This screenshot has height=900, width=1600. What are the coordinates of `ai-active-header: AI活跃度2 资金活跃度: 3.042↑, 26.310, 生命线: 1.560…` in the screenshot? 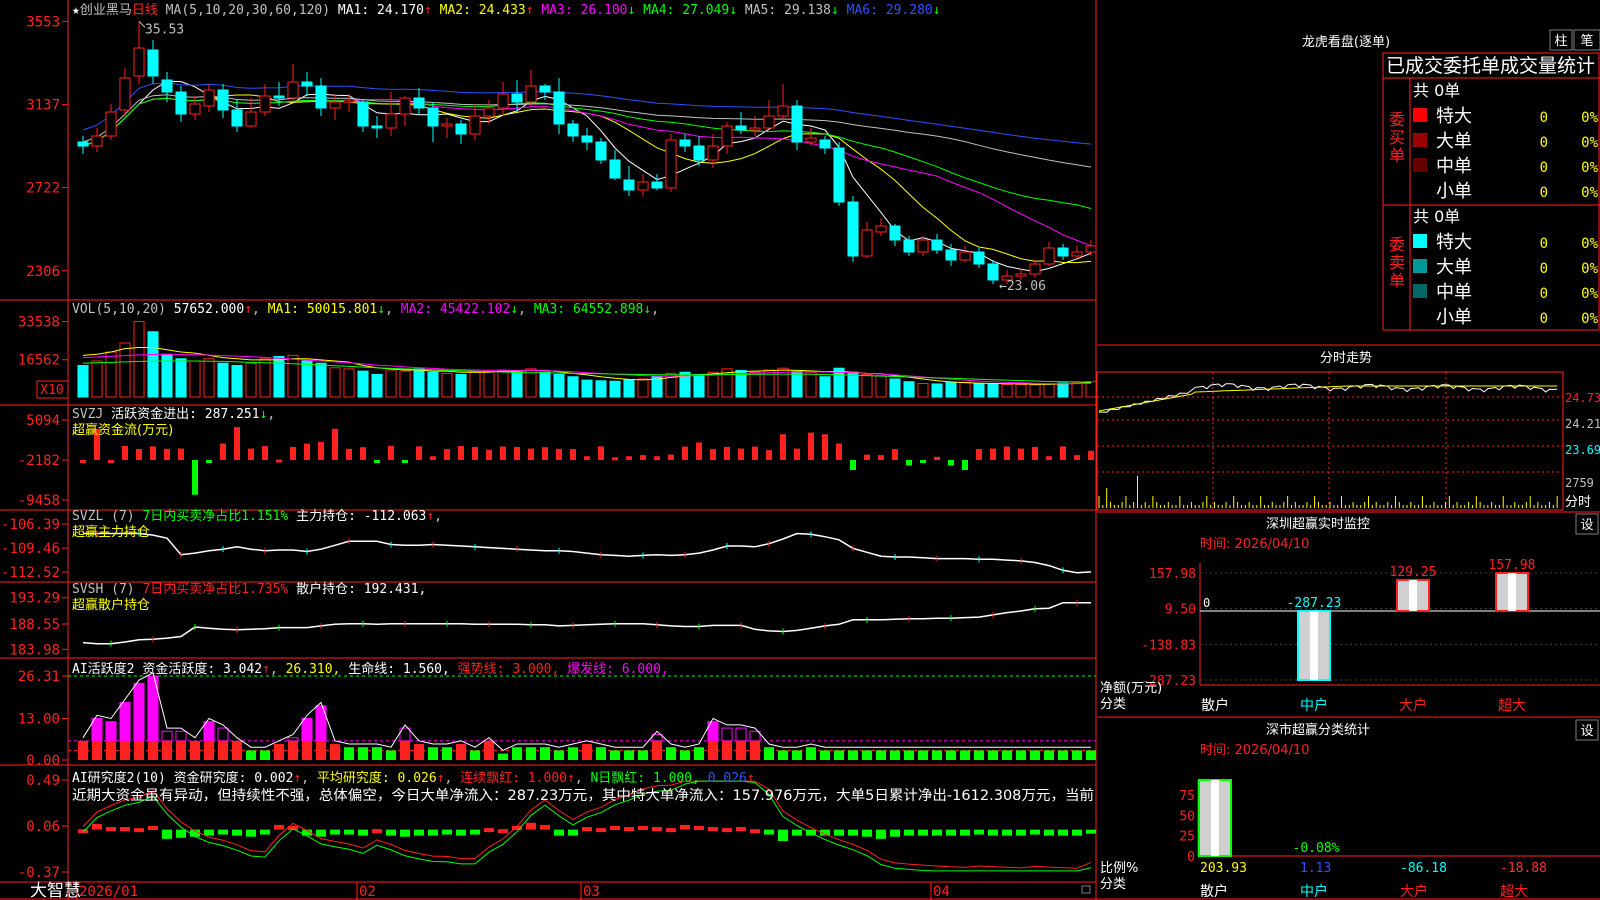 It's located at (370, 669).